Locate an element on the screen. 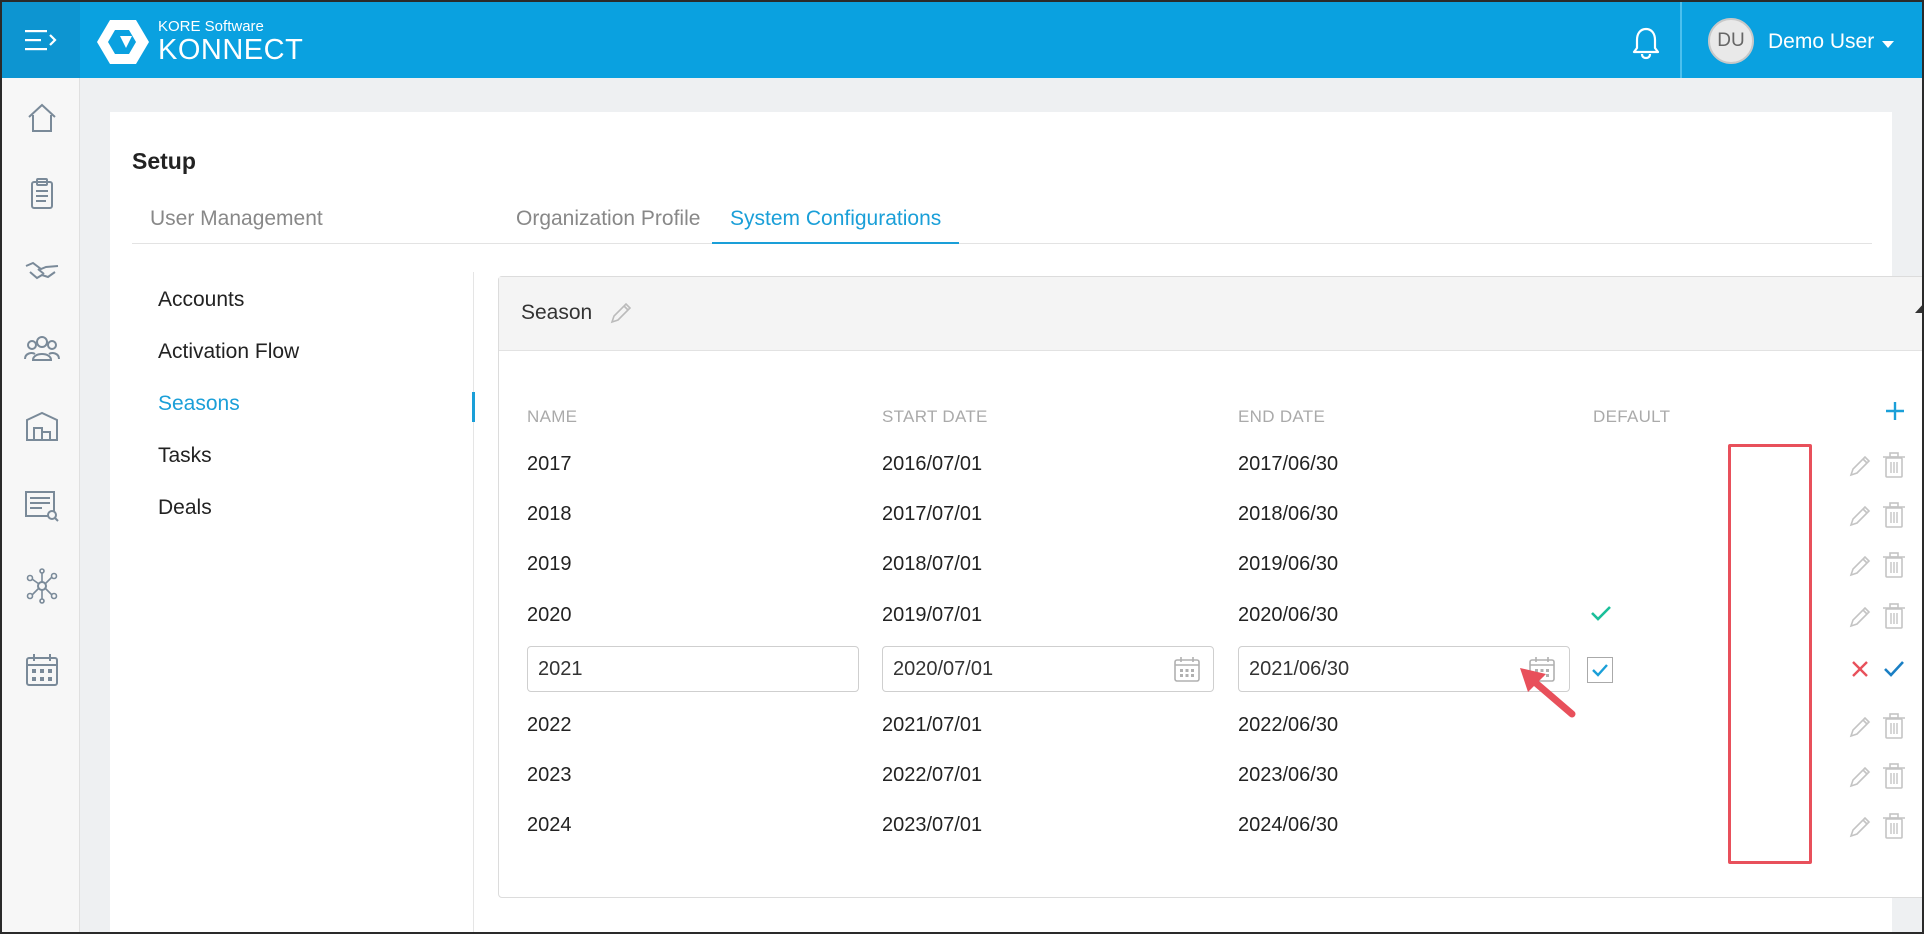 The image size is (1924, 934). page-title: Setup is located at coordinates (164, 161).